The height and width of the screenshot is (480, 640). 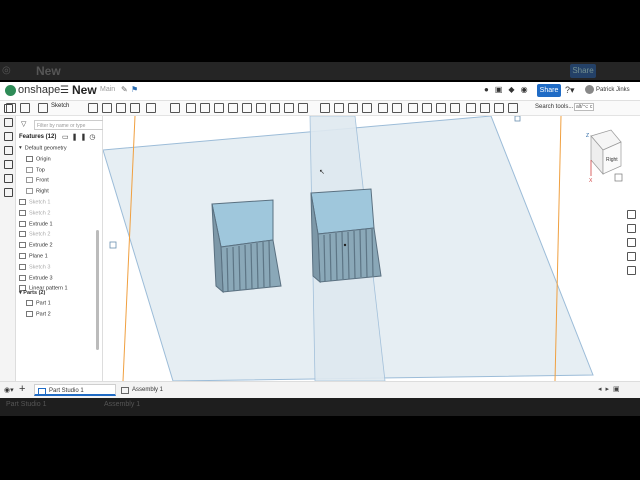 I want to click on modify-fillet-icon, so click(x=367, y=108).